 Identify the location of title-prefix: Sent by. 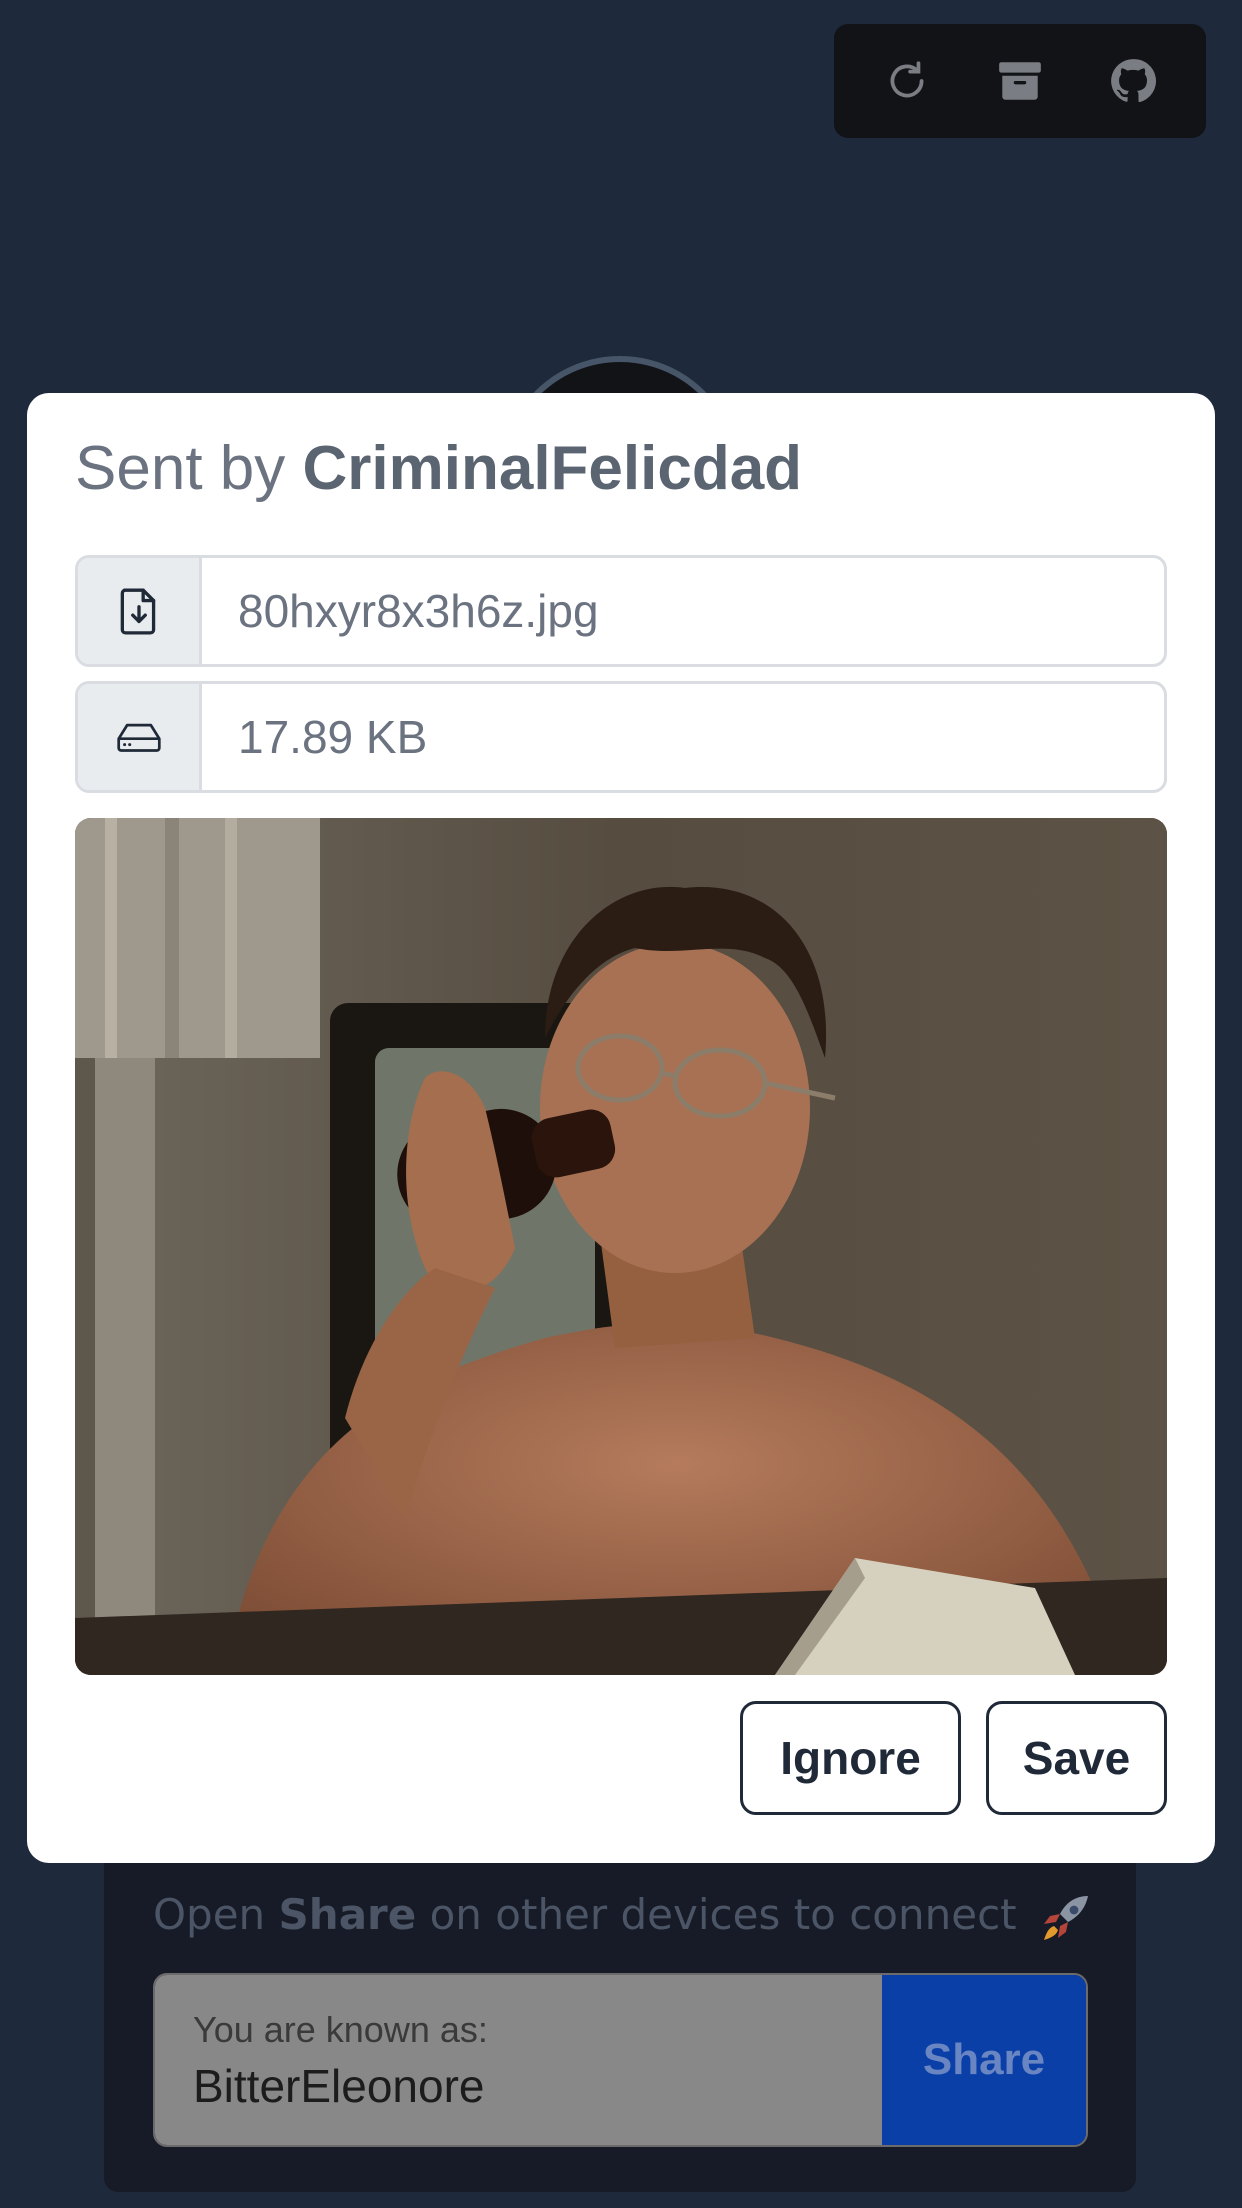
(180, 468).